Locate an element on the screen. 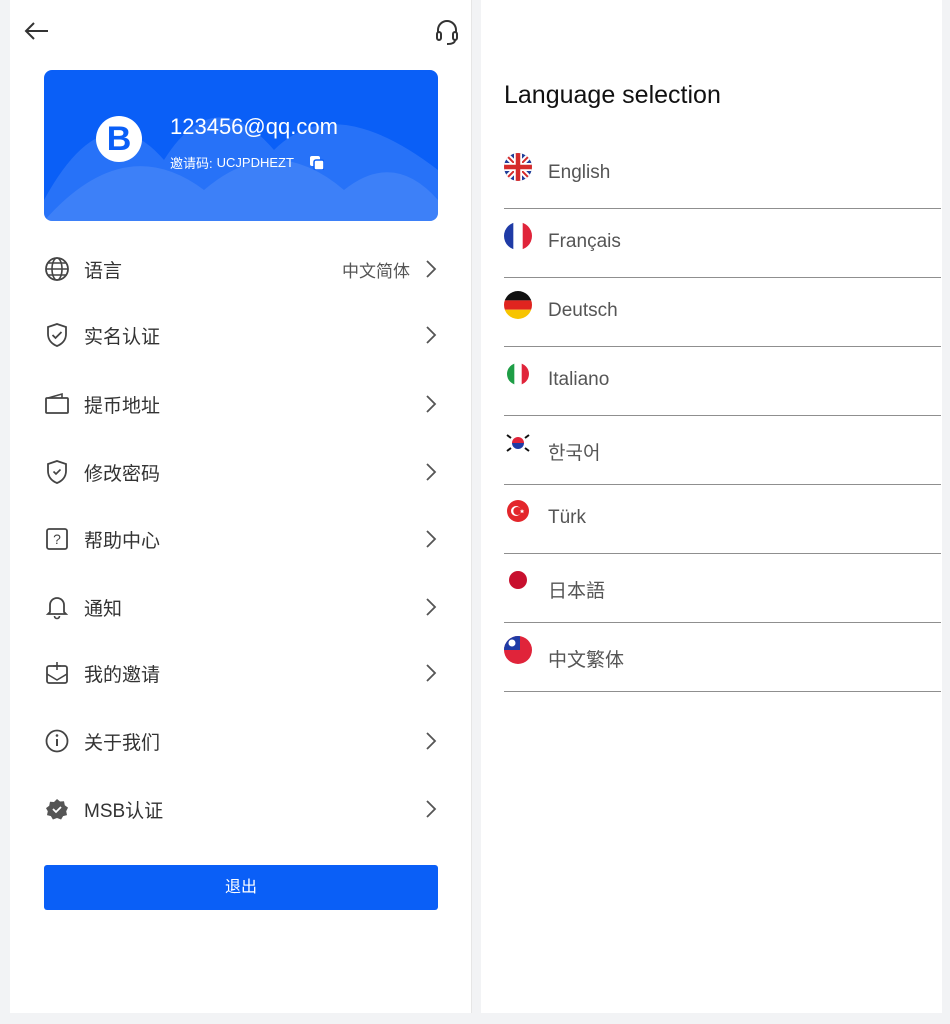  menu-label: 实名认证 is located at coordinates (122, 337).